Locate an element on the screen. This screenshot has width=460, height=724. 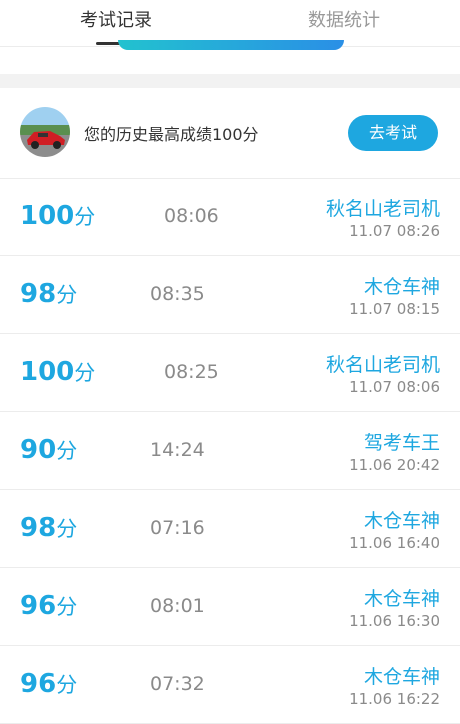
record-row: 98分 08:35 木仓车神 11.07 08:15 is located at coordinates (230, 295).